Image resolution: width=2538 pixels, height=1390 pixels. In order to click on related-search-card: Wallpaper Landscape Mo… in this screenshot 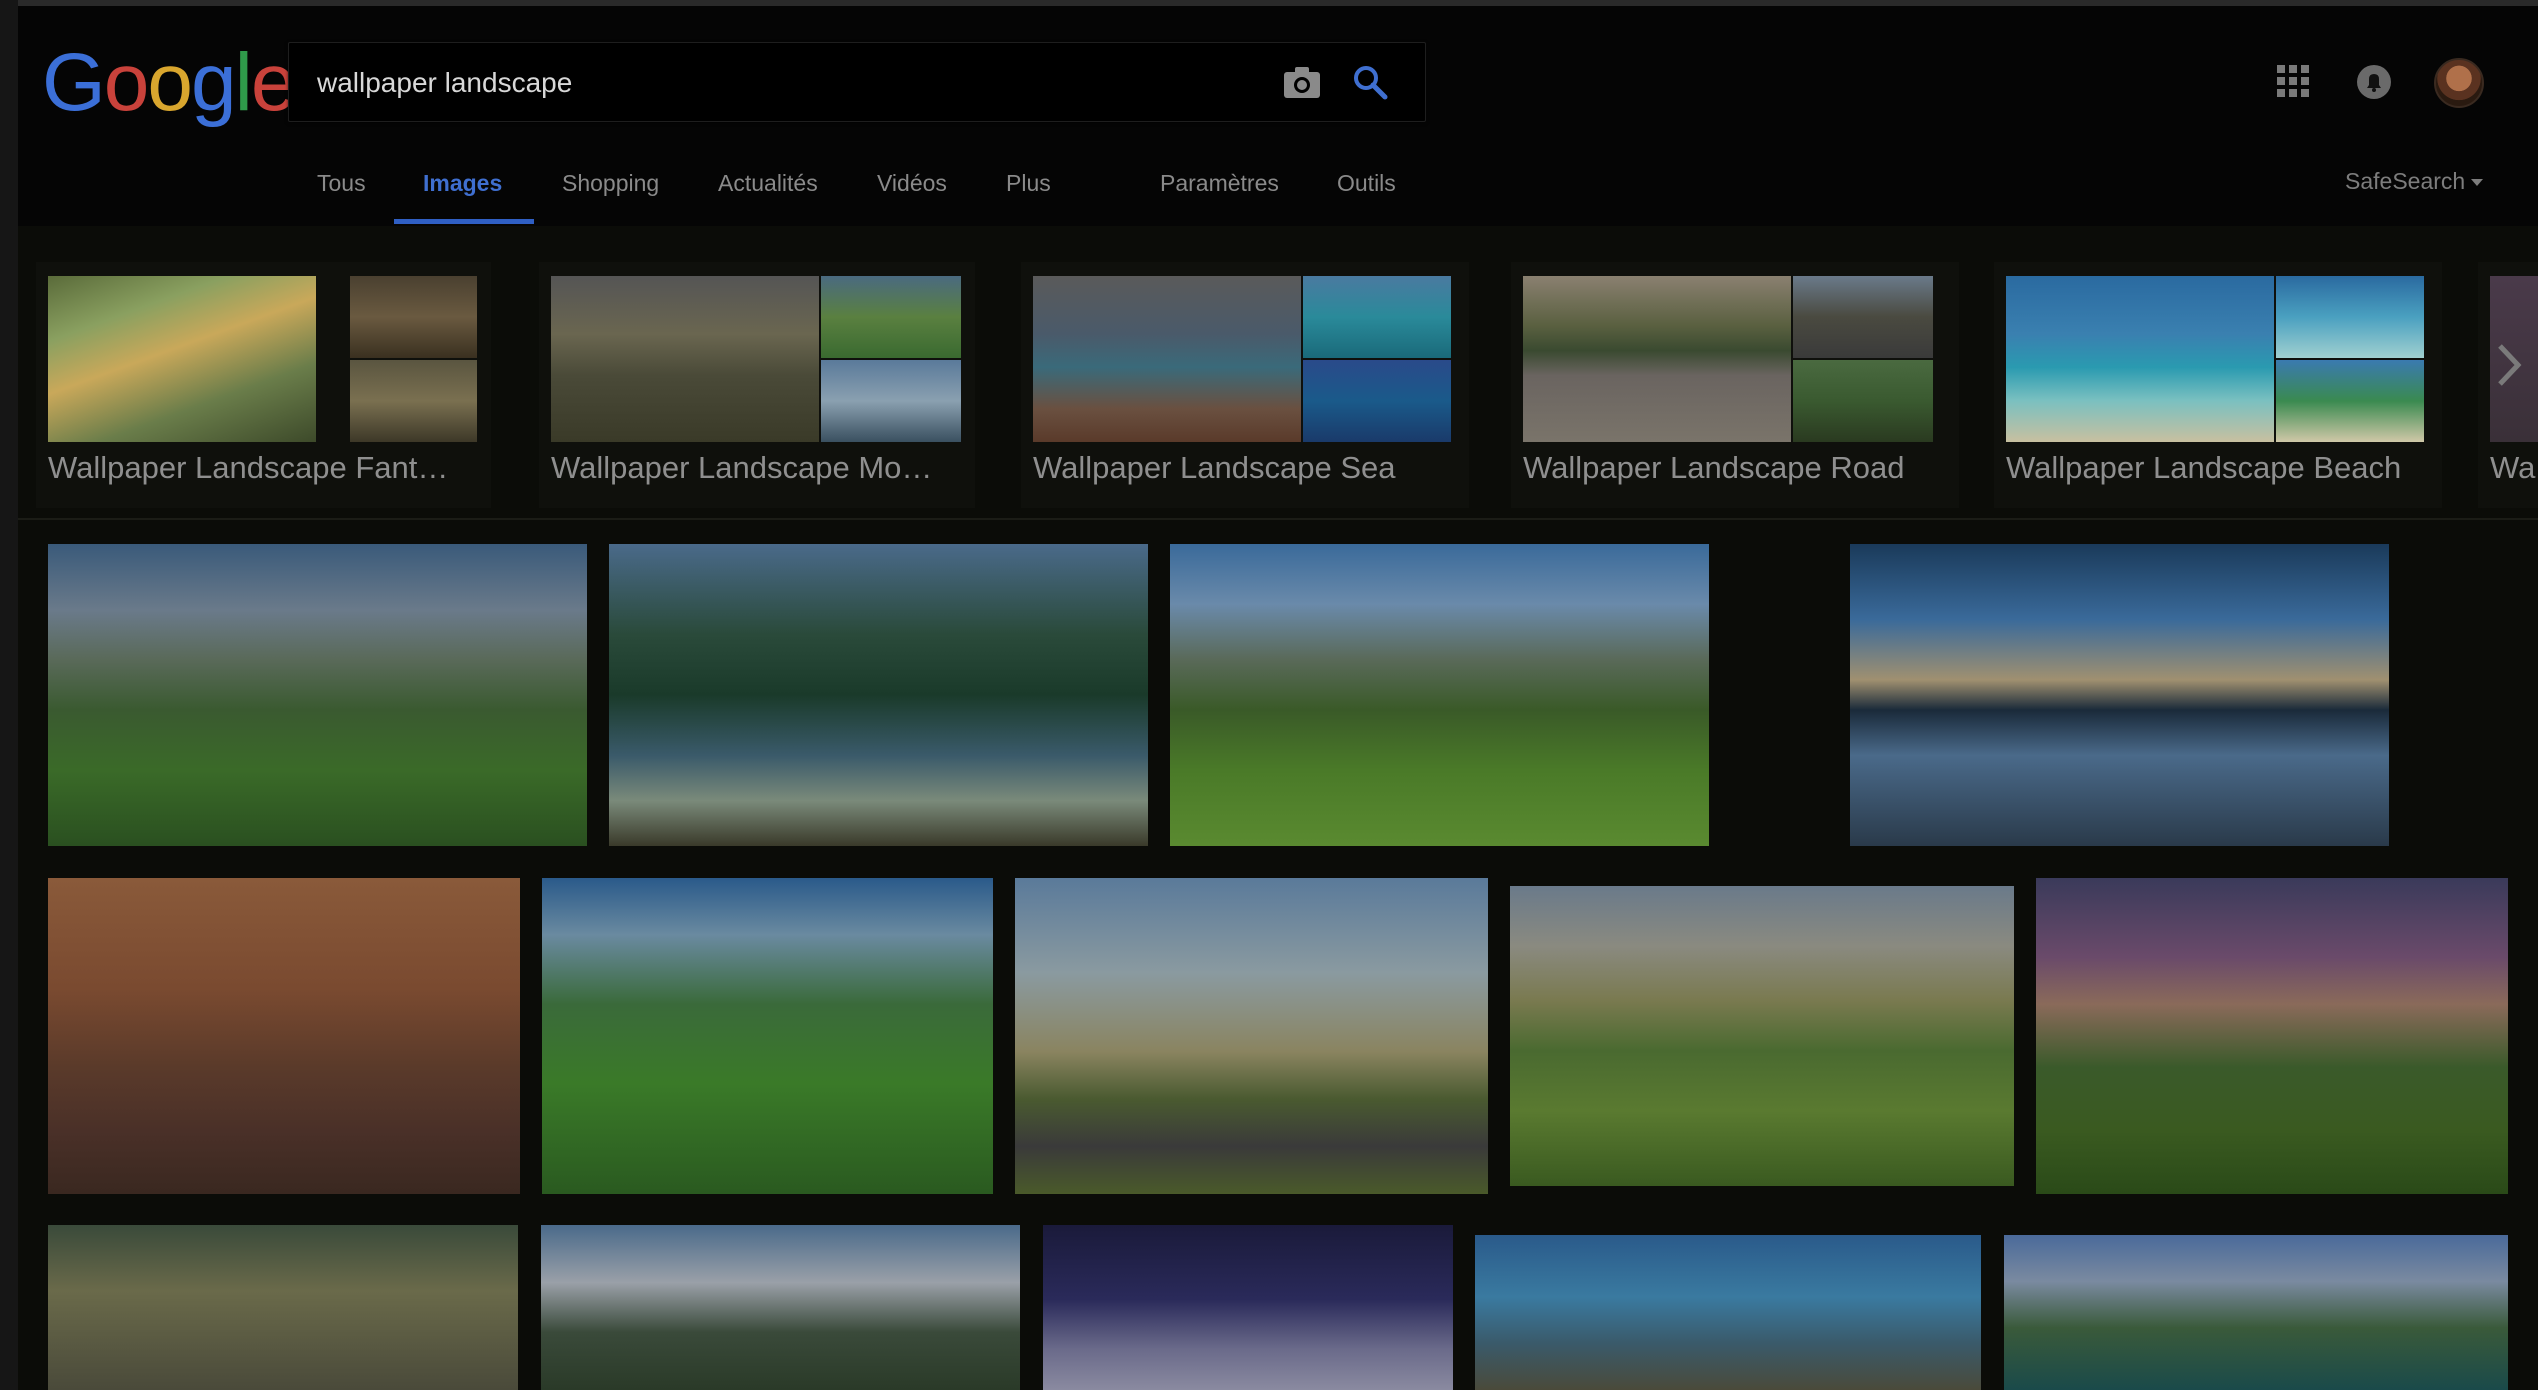, I will do `click(757, 385)`.